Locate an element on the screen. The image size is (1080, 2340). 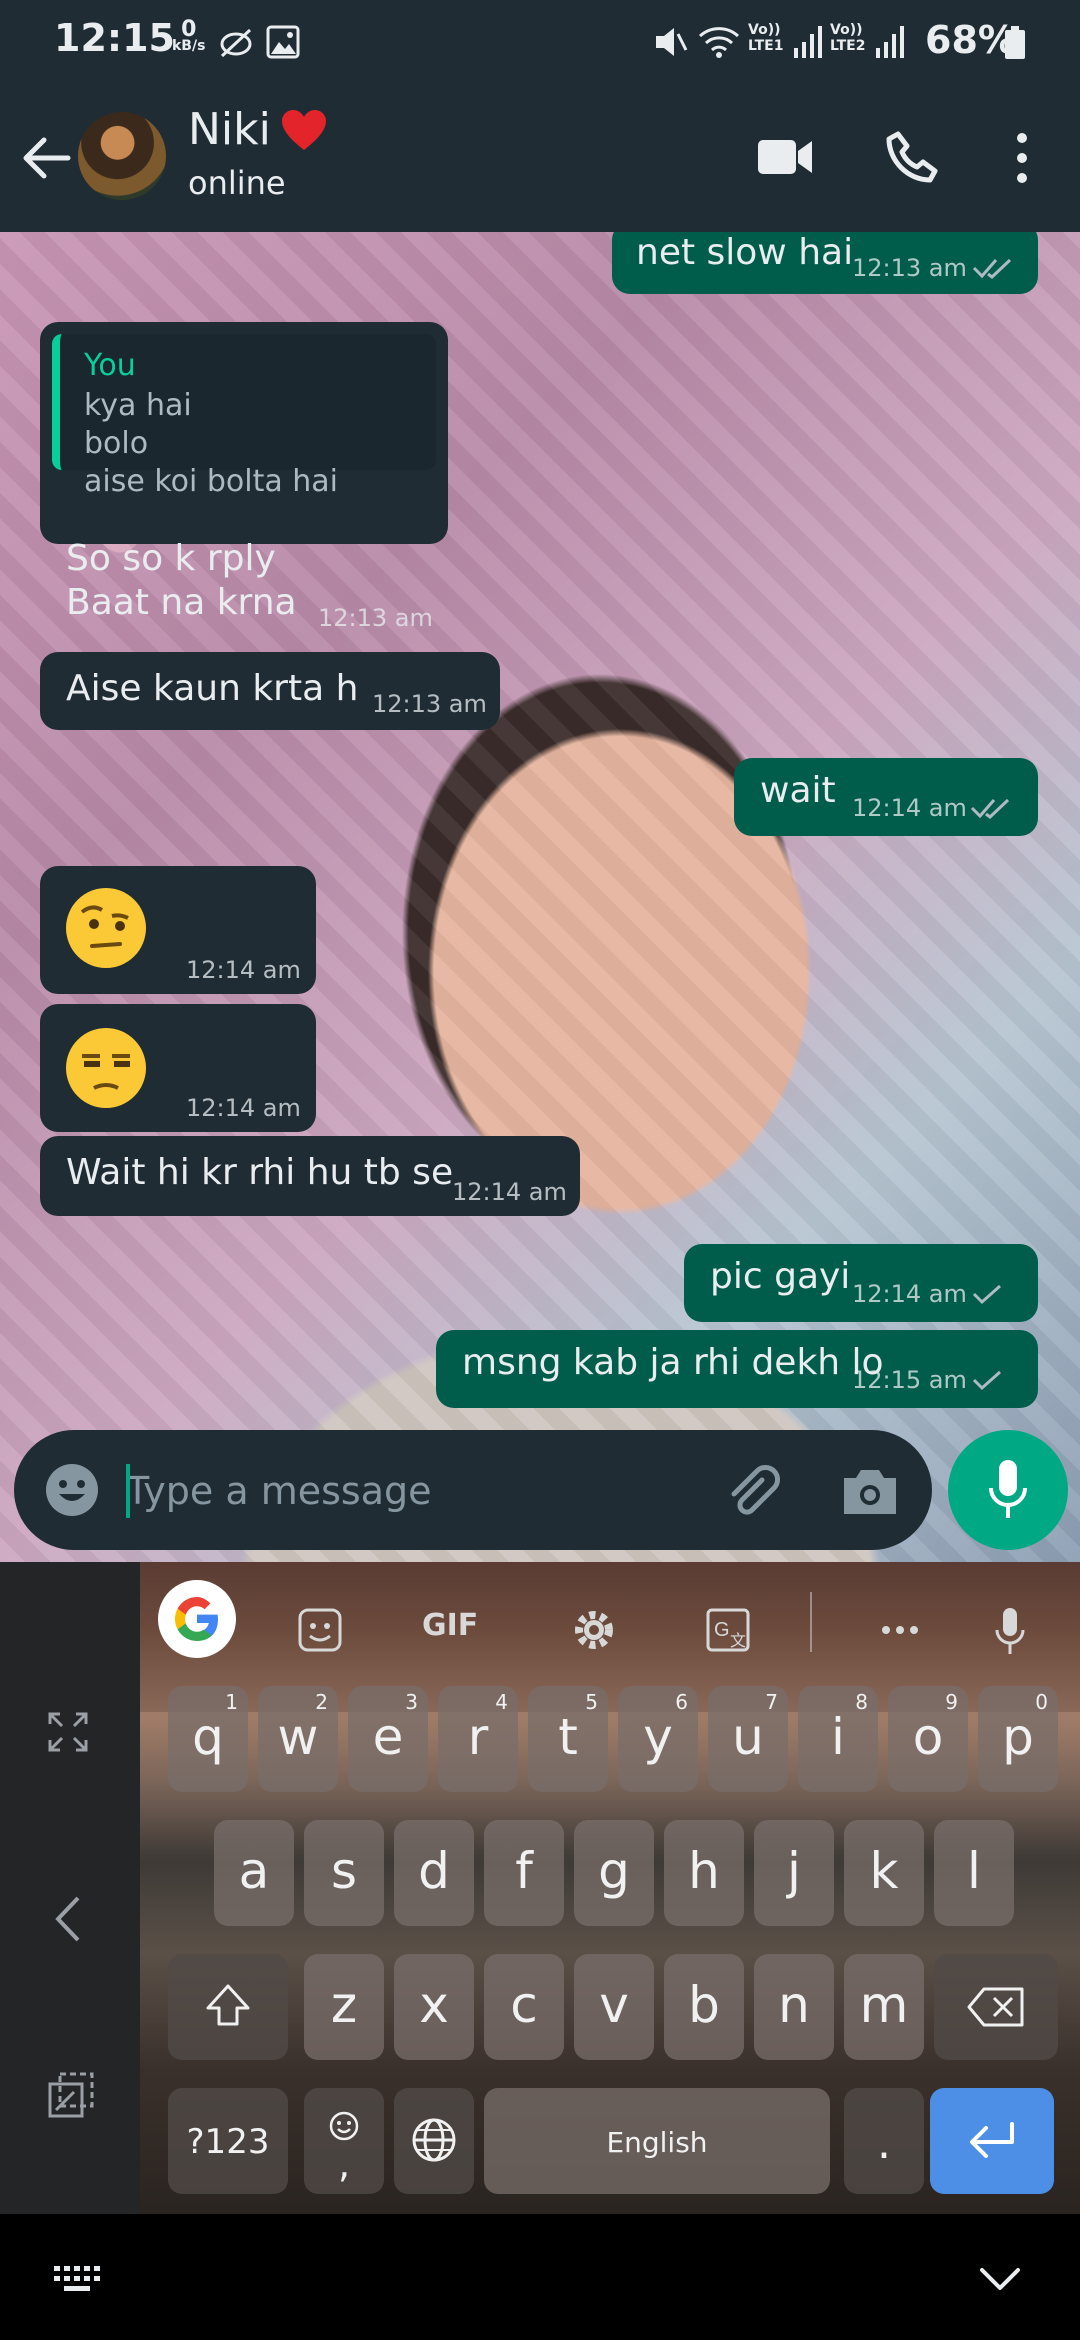
key-s: s is located at coordinates (344, 1873).